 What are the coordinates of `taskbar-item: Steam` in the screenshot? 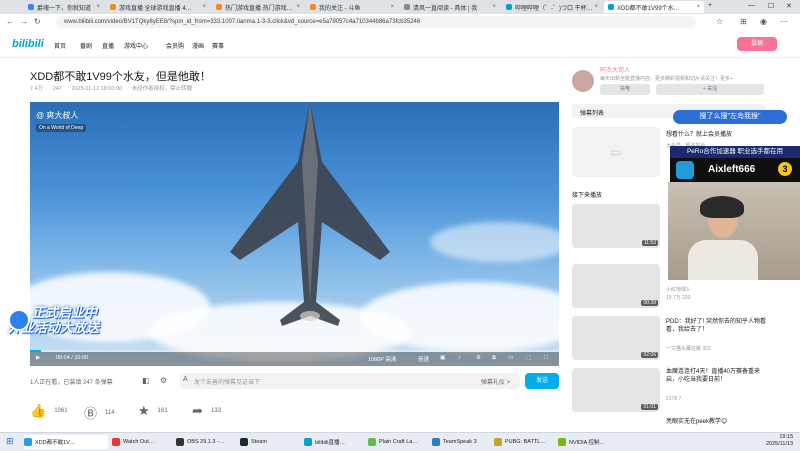 It's located at (253, 442).